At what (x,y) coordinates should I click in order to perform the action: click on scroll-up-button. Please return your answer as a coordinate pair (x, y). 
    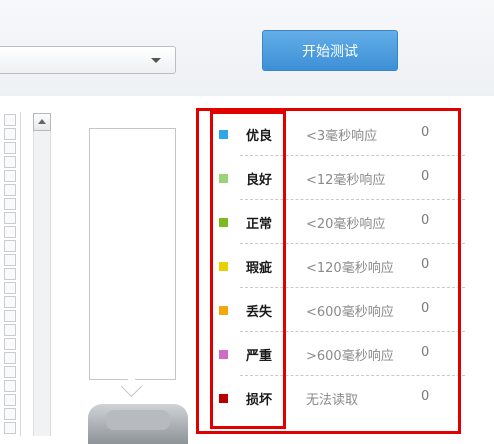
    Looking at the image, I should click on (42, 122).